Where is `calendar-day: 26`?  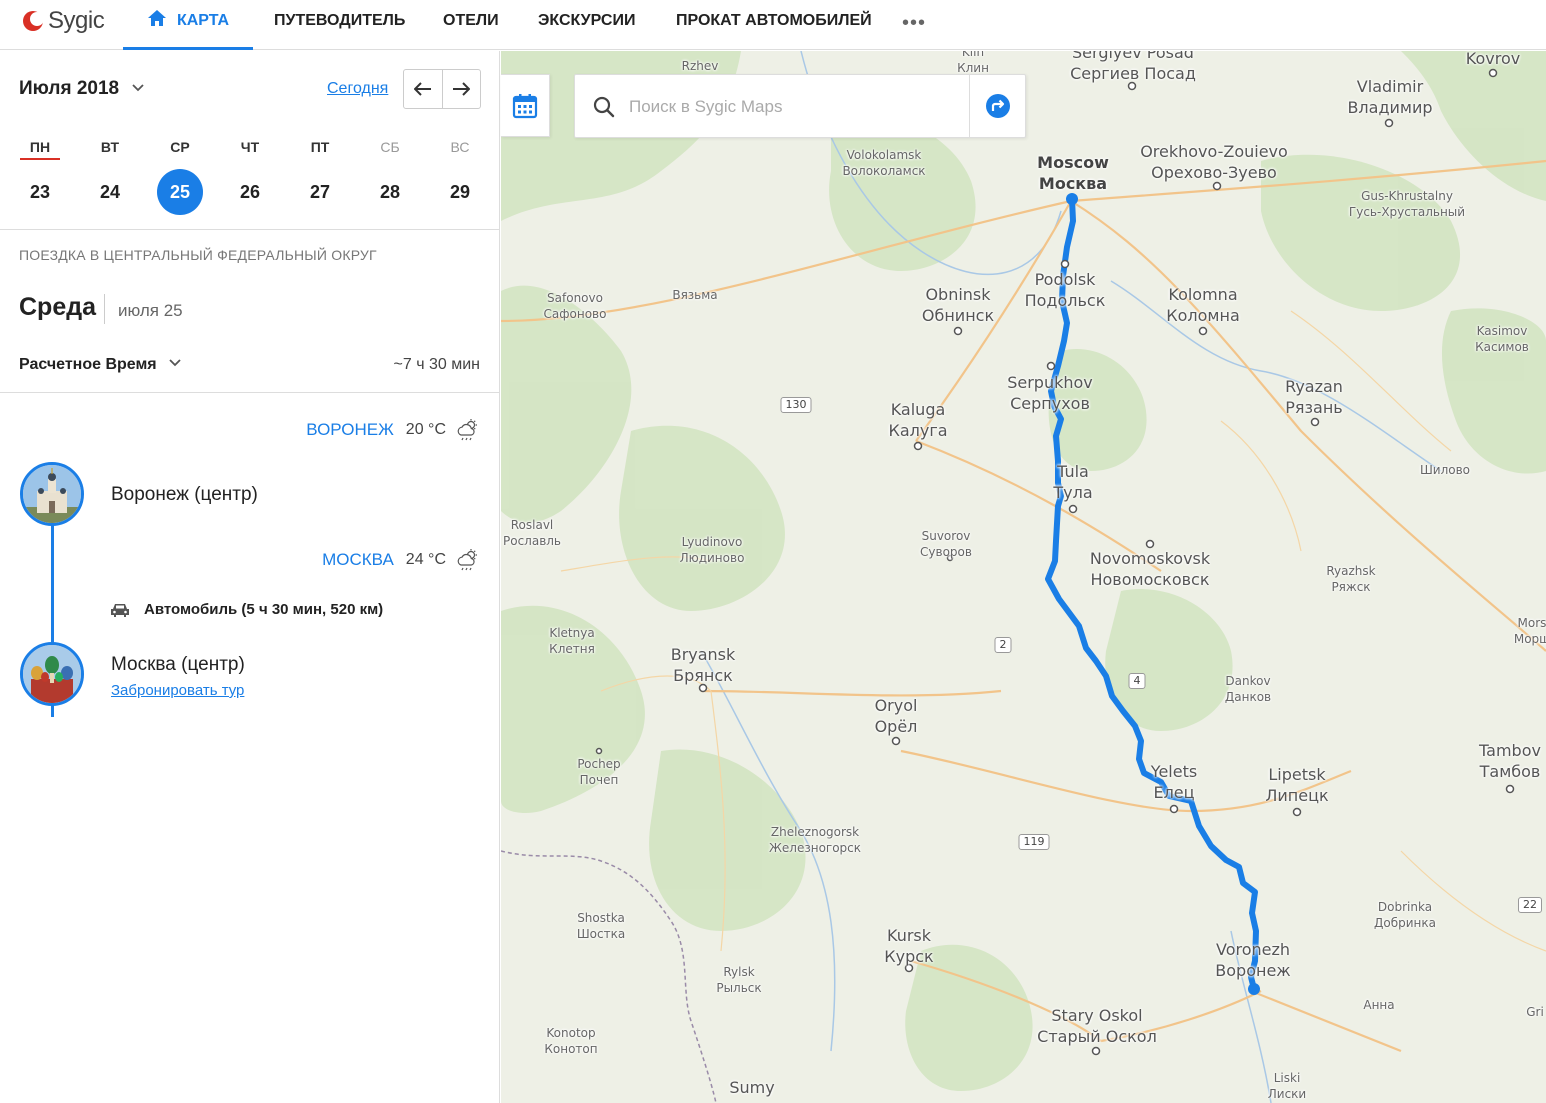 calendar-day: 26 is located at coordinates (250, 192).